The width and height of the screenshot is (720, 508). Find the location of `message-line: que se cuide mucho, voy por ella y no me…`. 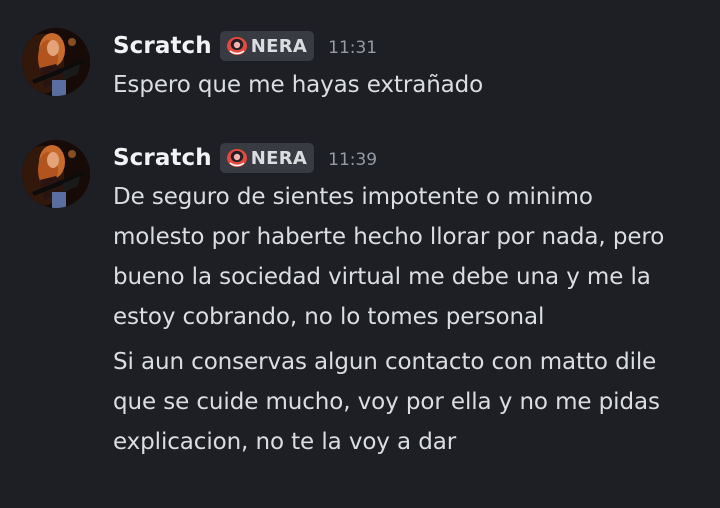

message-line: que se cuide mucho, voy por ella y no me… is located at coordinates (386, 402).